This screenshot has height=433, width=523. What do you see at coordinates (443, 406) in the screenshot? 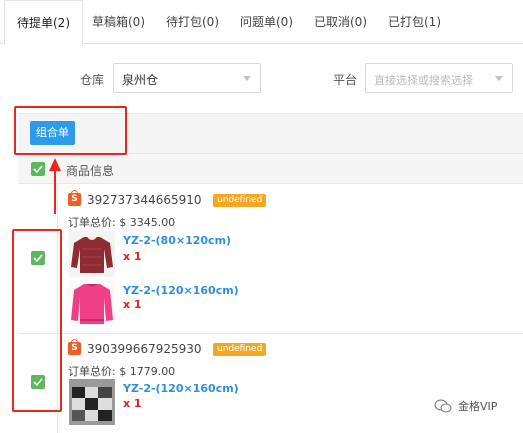
I see `wechat-icon` at bounding box center [443, 406].